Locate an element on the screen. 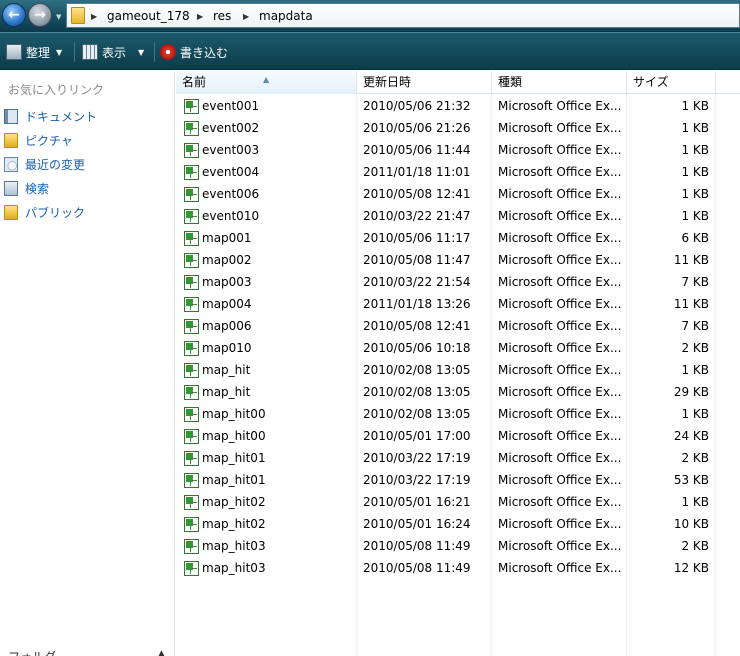 The image size is (740, 656). organize-button: 整理 ▼ is located at coordinates (34, 52).